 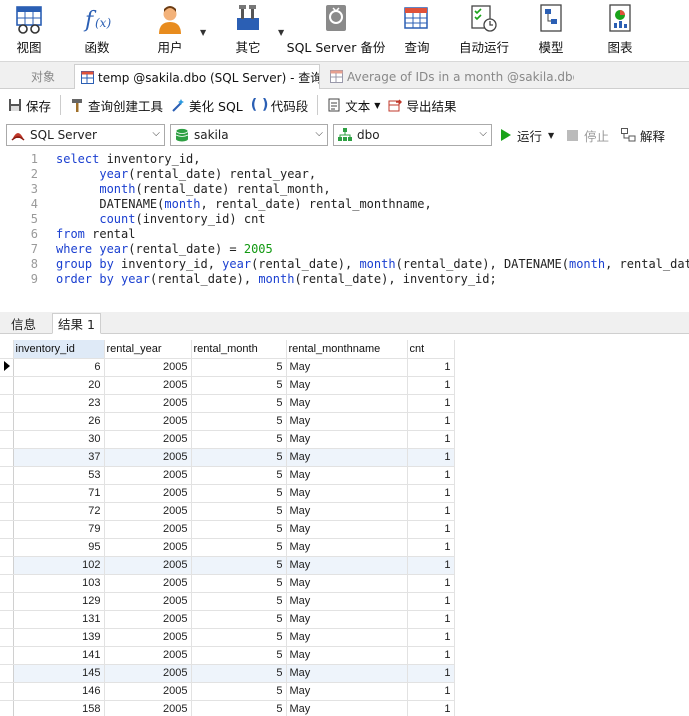 I want to click on table-cell-inventory-id: 131, so click(x=59, y=619).